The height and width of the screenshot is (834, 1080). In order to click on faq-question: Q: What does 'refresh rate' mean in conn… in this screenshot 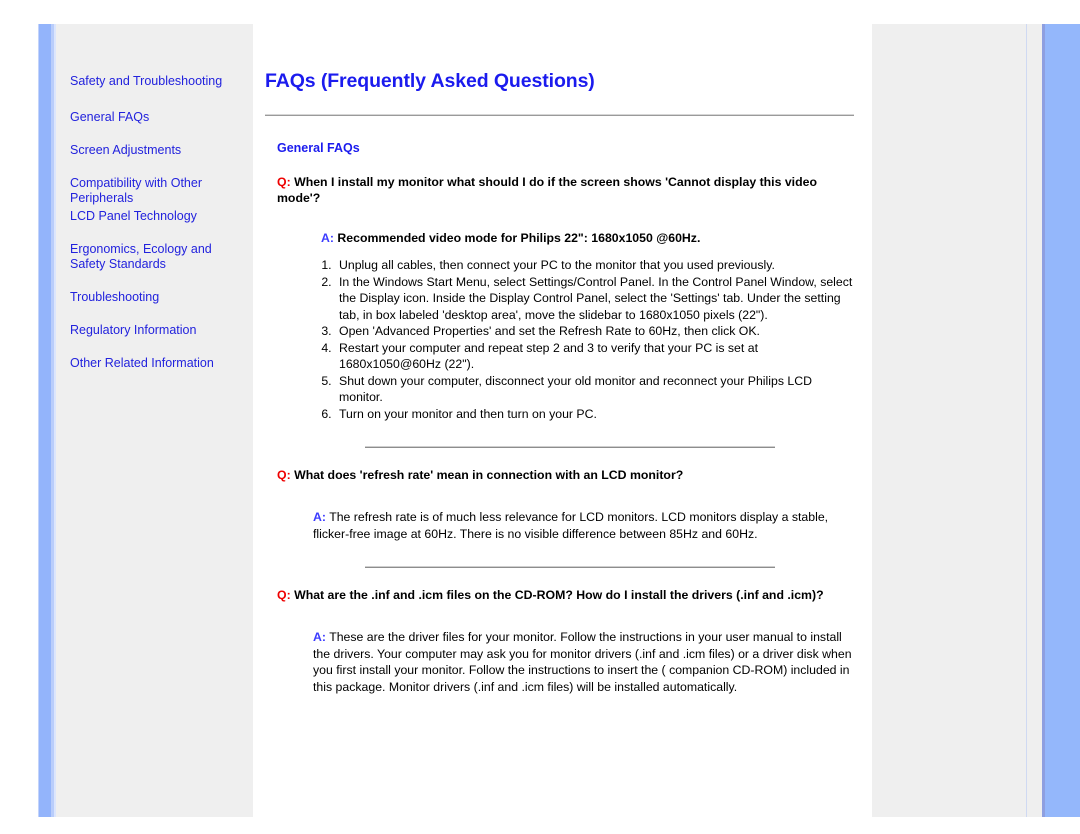, I will do `click(565, 475)`.